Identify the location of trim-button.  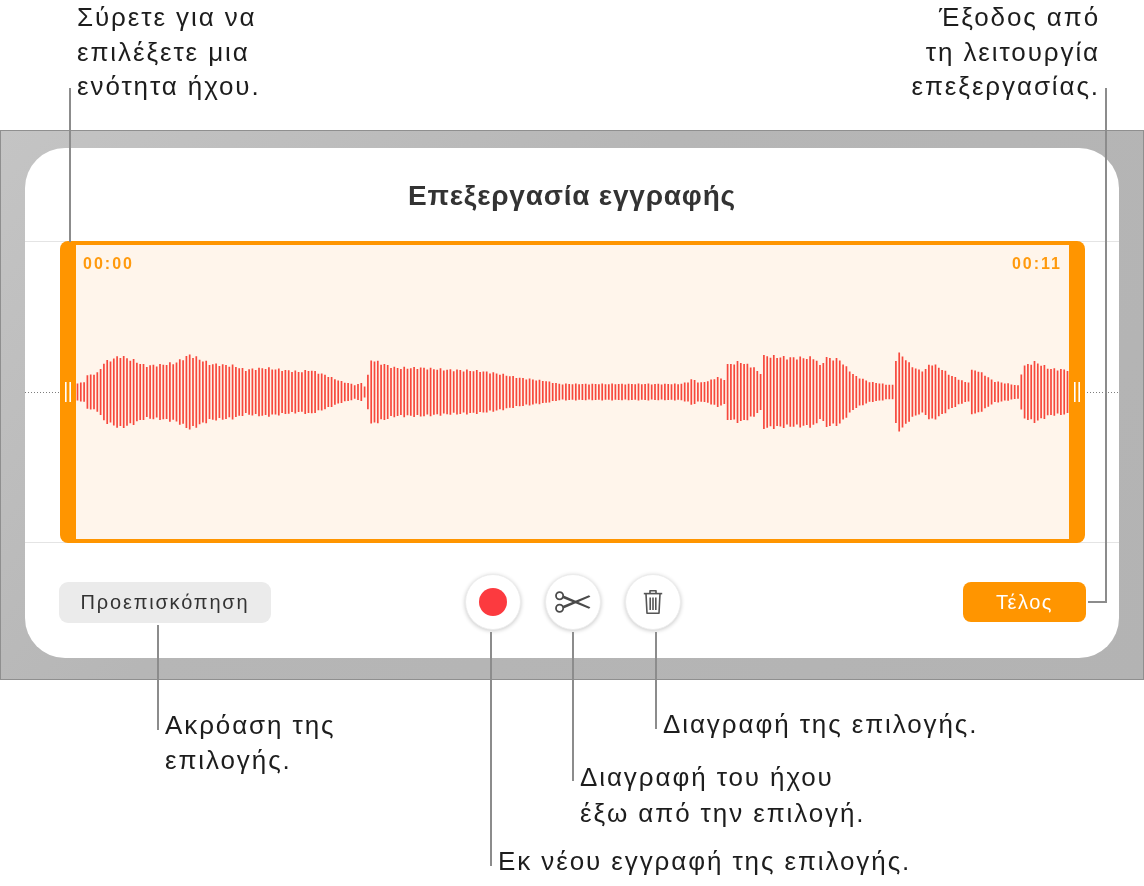
(572, 602).